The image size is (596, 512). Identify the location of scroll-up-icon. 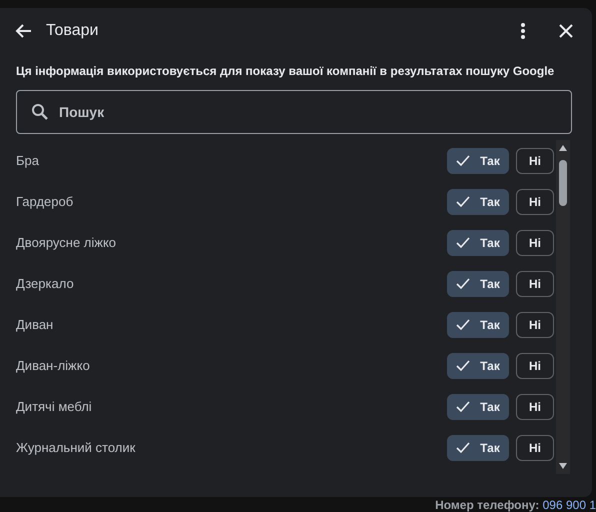
(563, 148).